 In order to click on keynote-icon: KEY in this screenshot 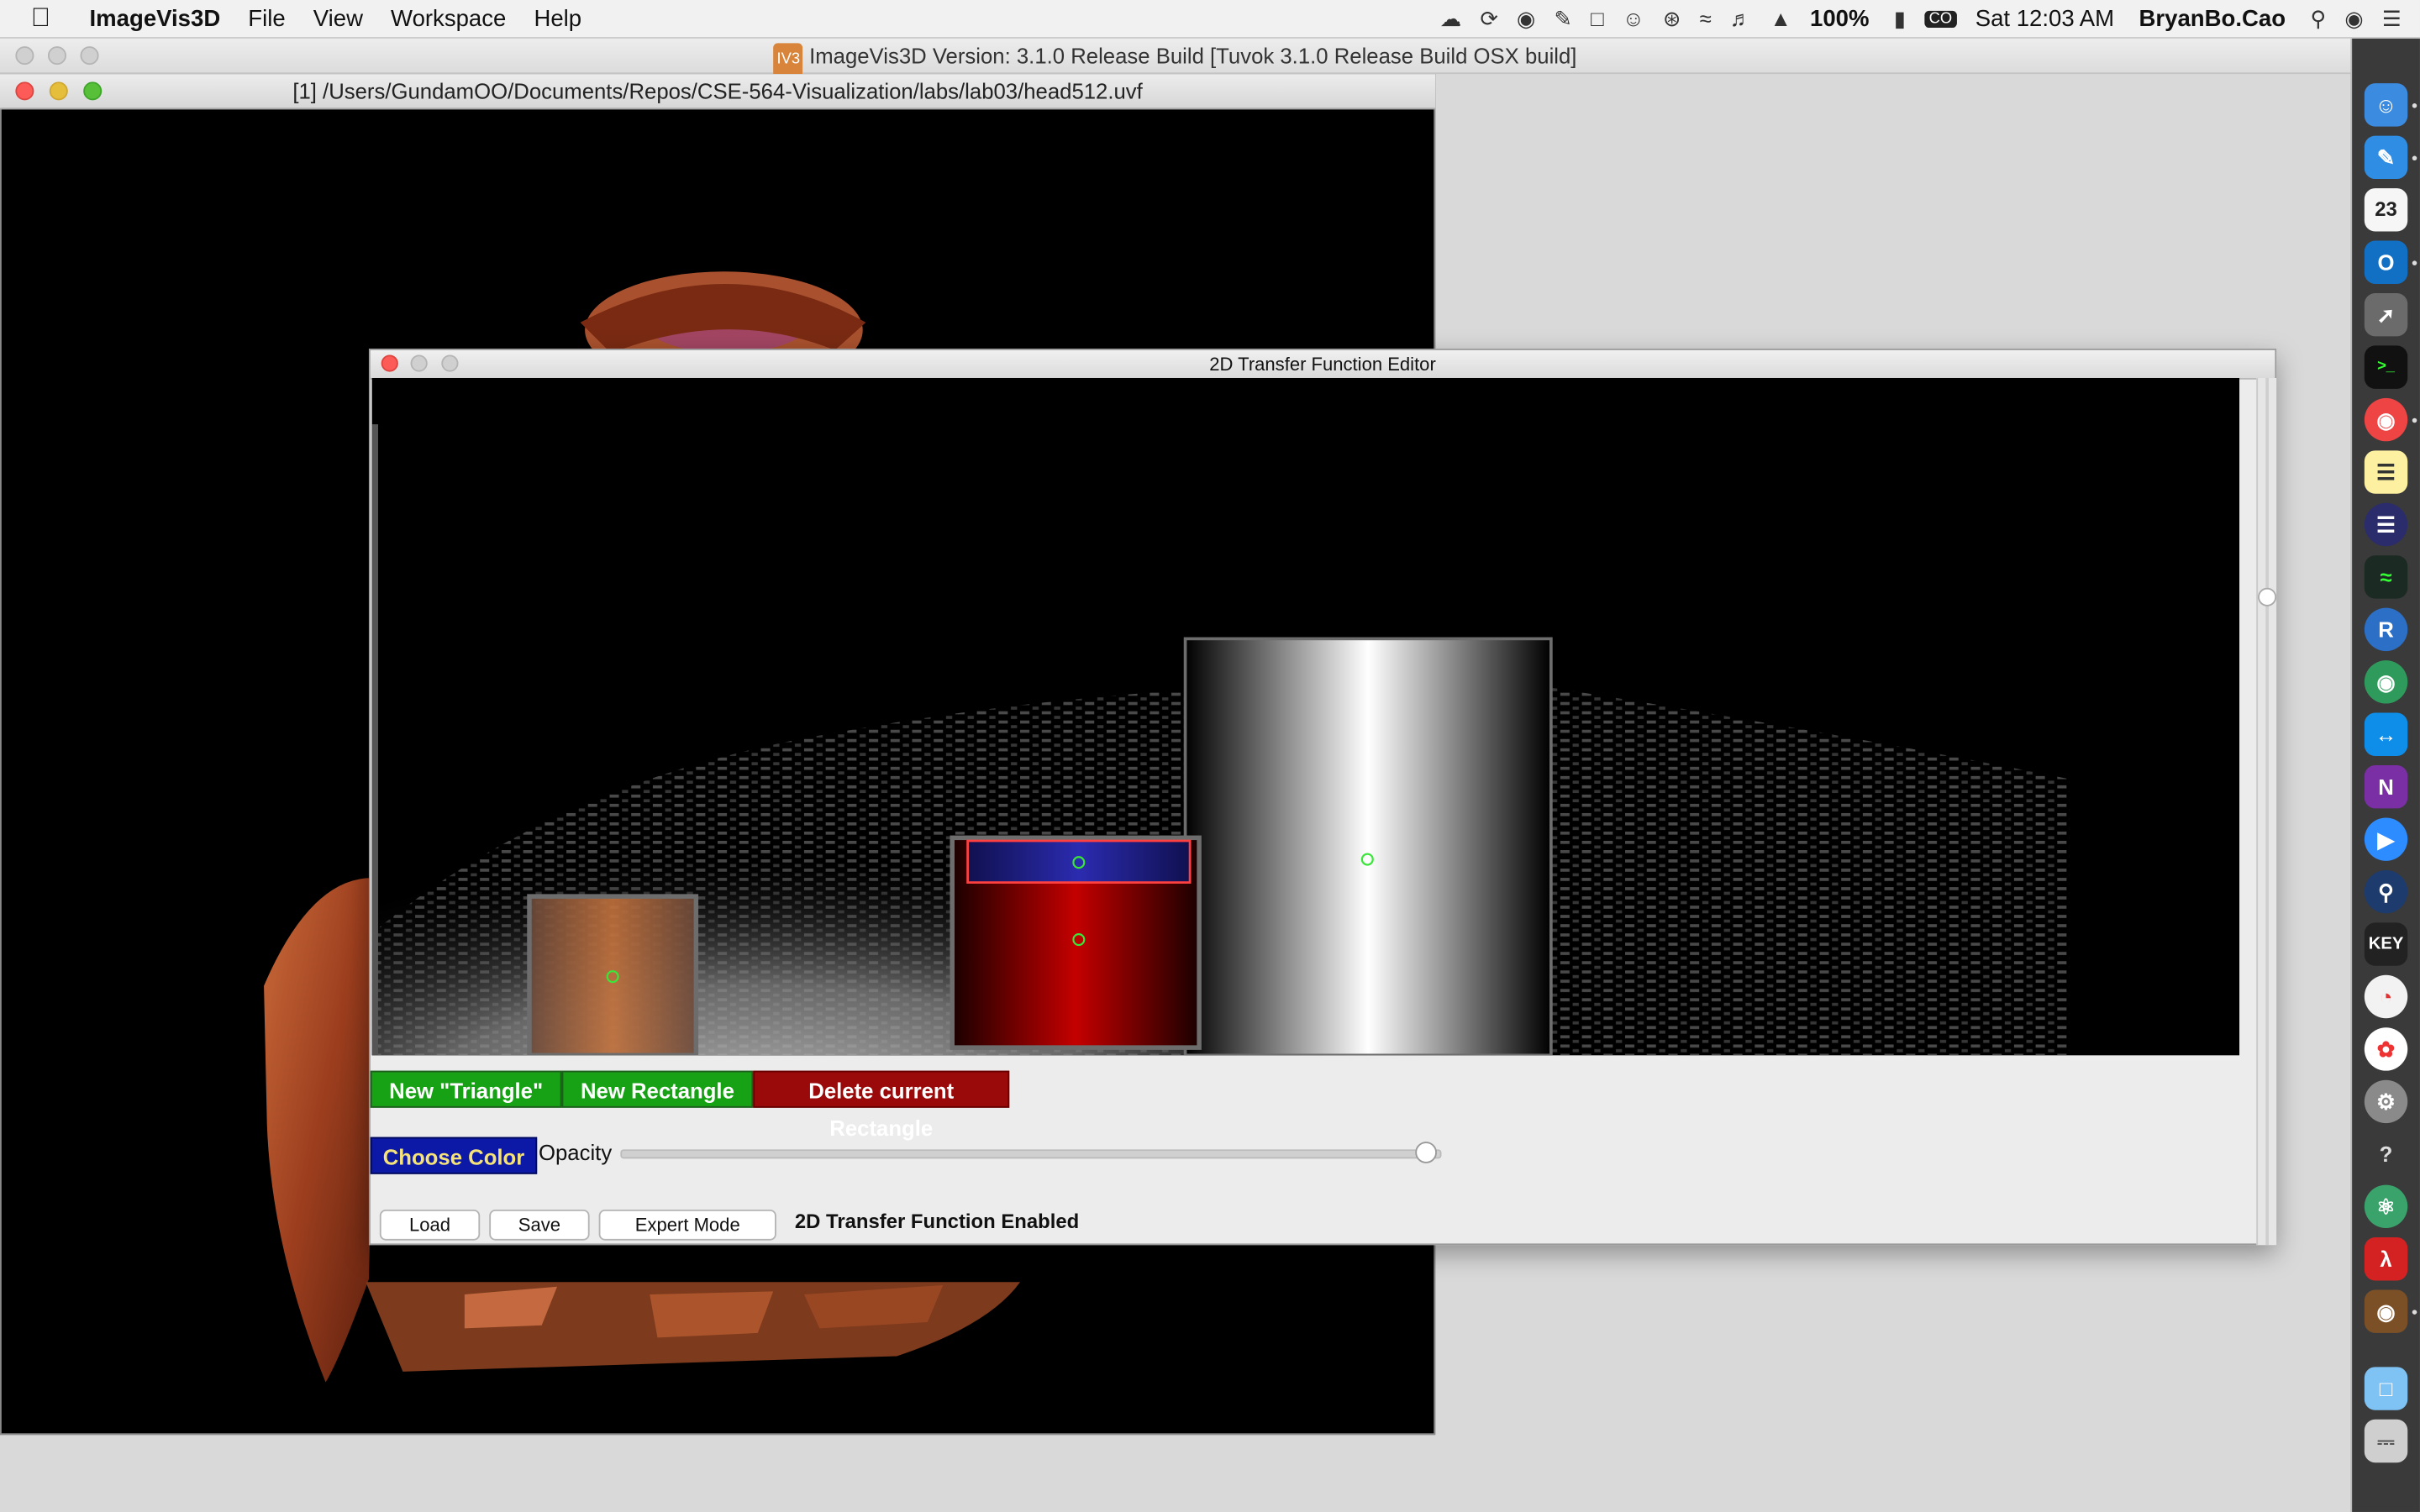, I will do `click(2386, 944)`.